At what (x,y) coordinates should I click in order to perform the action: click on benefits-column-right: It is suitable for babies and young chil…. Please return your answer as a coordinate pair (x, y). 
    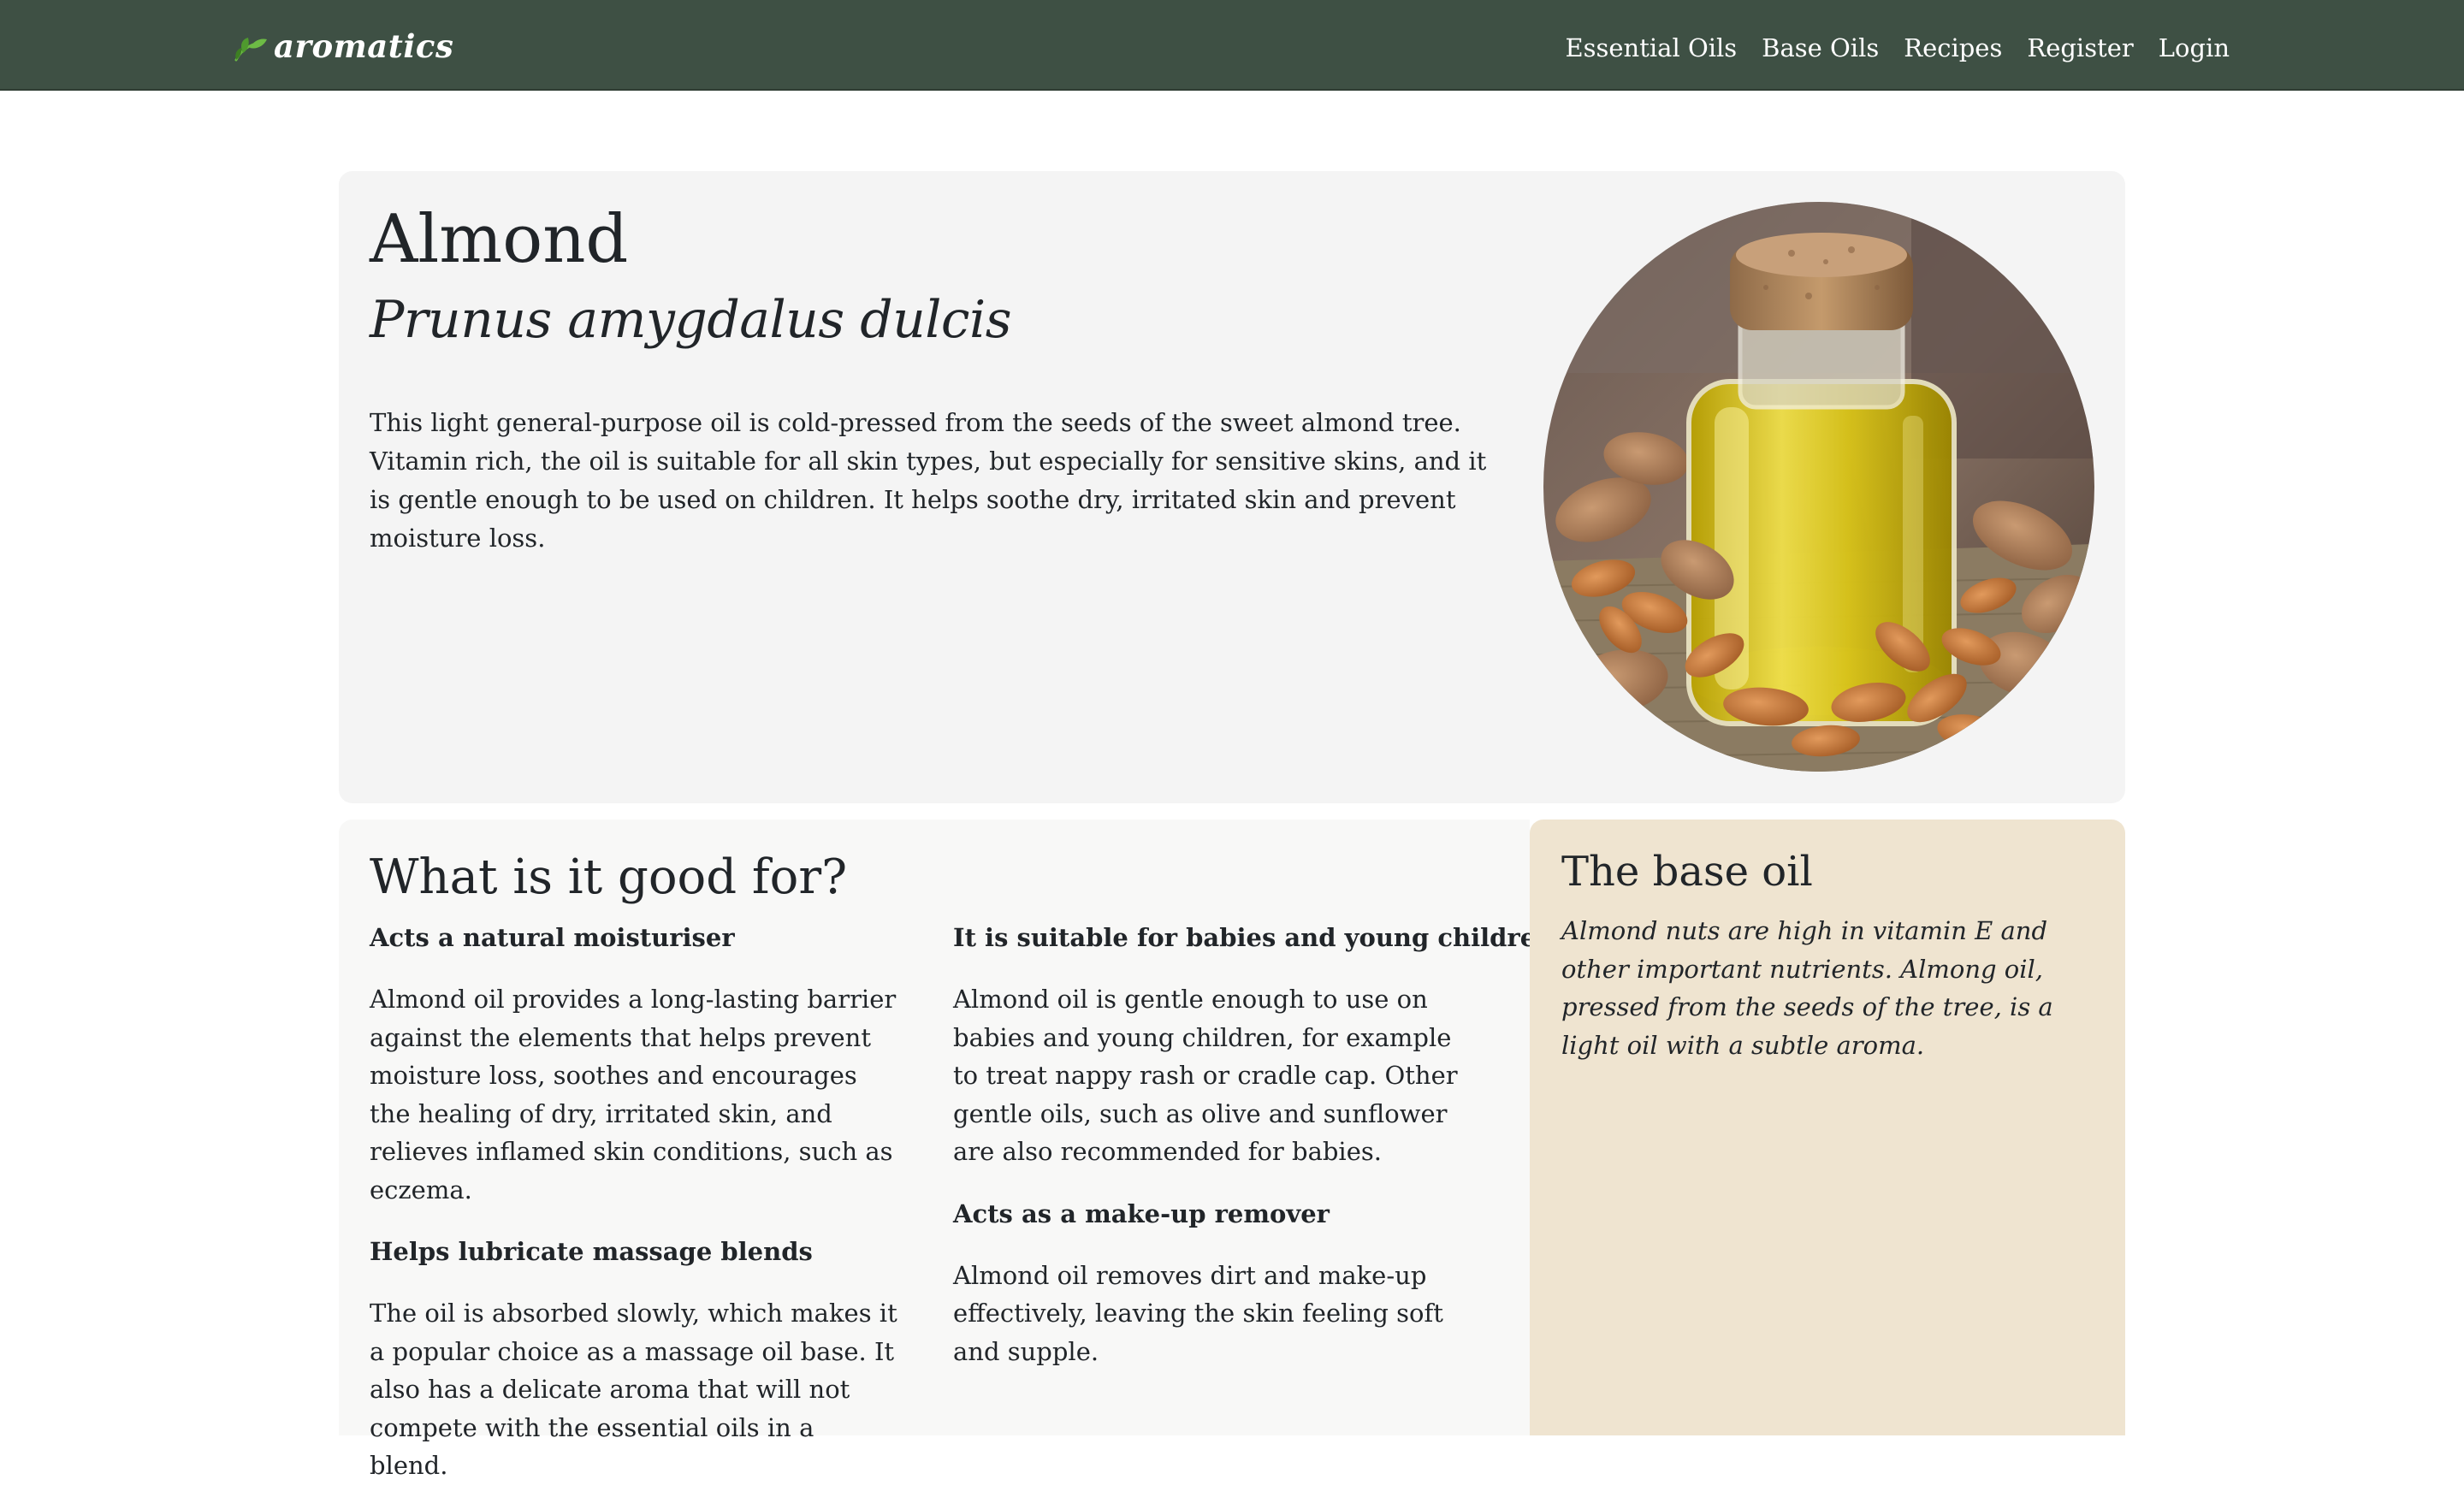
    Looking at the image, I should click on (1254, 1156).